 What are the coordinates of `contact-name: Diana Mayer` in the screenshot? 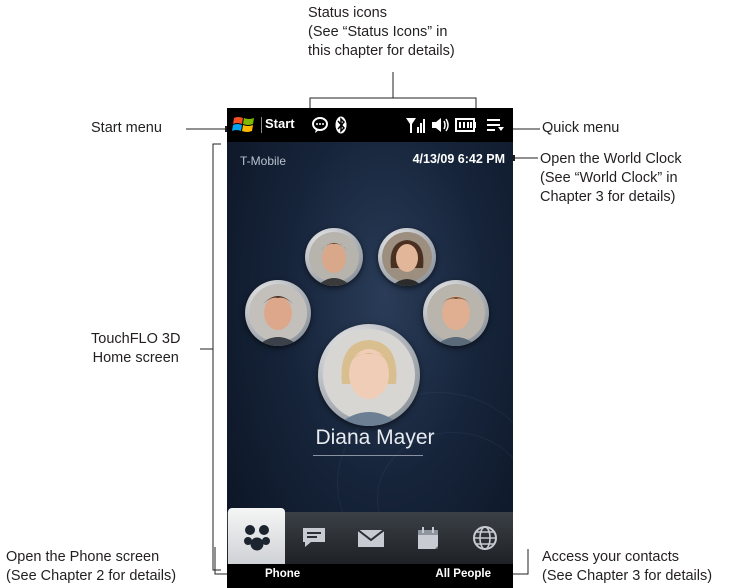 It's located at (375, 437).